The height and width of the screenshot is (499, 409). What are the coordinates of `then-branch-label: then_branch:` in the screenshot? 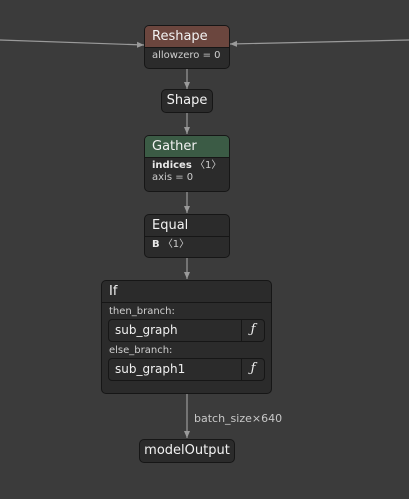 It's located at (142, 311).